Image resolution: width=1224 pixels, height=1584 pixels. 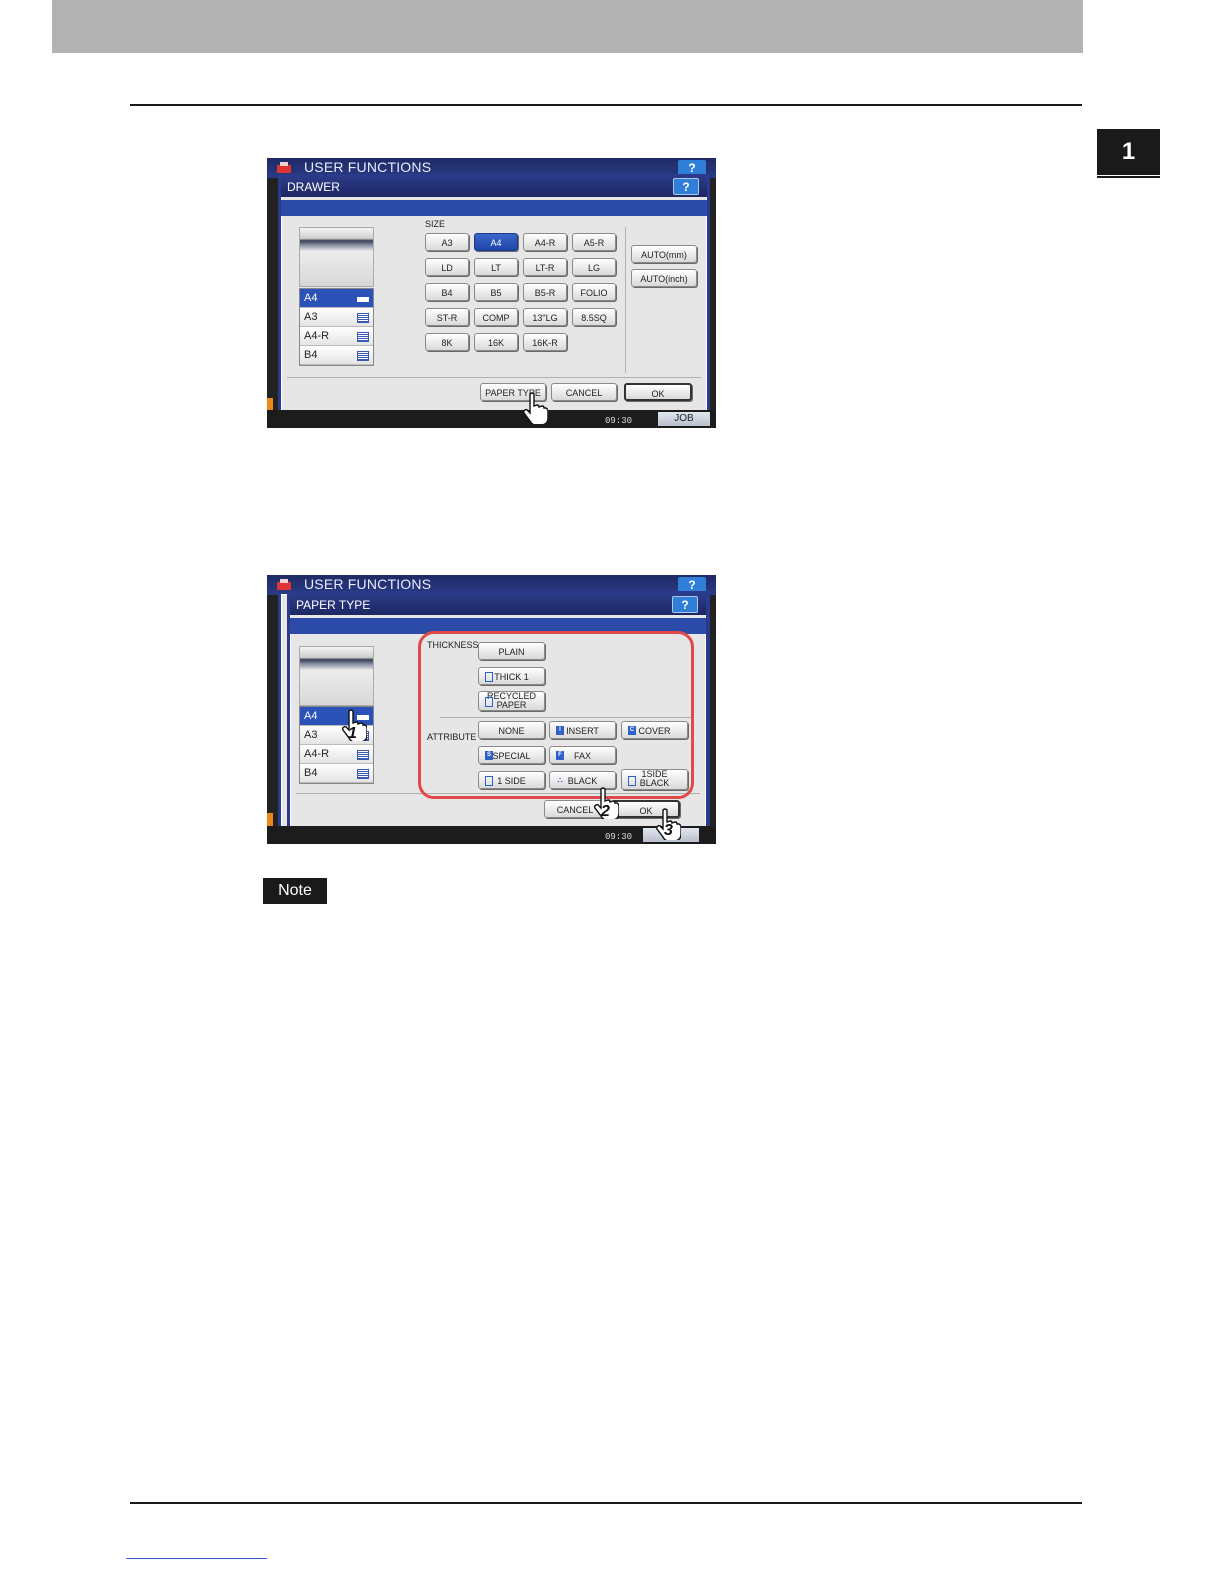 What do you see at coordinates (435, 224) in the screenshot?
I see `size-label: SIZE` at bounding box center [435, 224].